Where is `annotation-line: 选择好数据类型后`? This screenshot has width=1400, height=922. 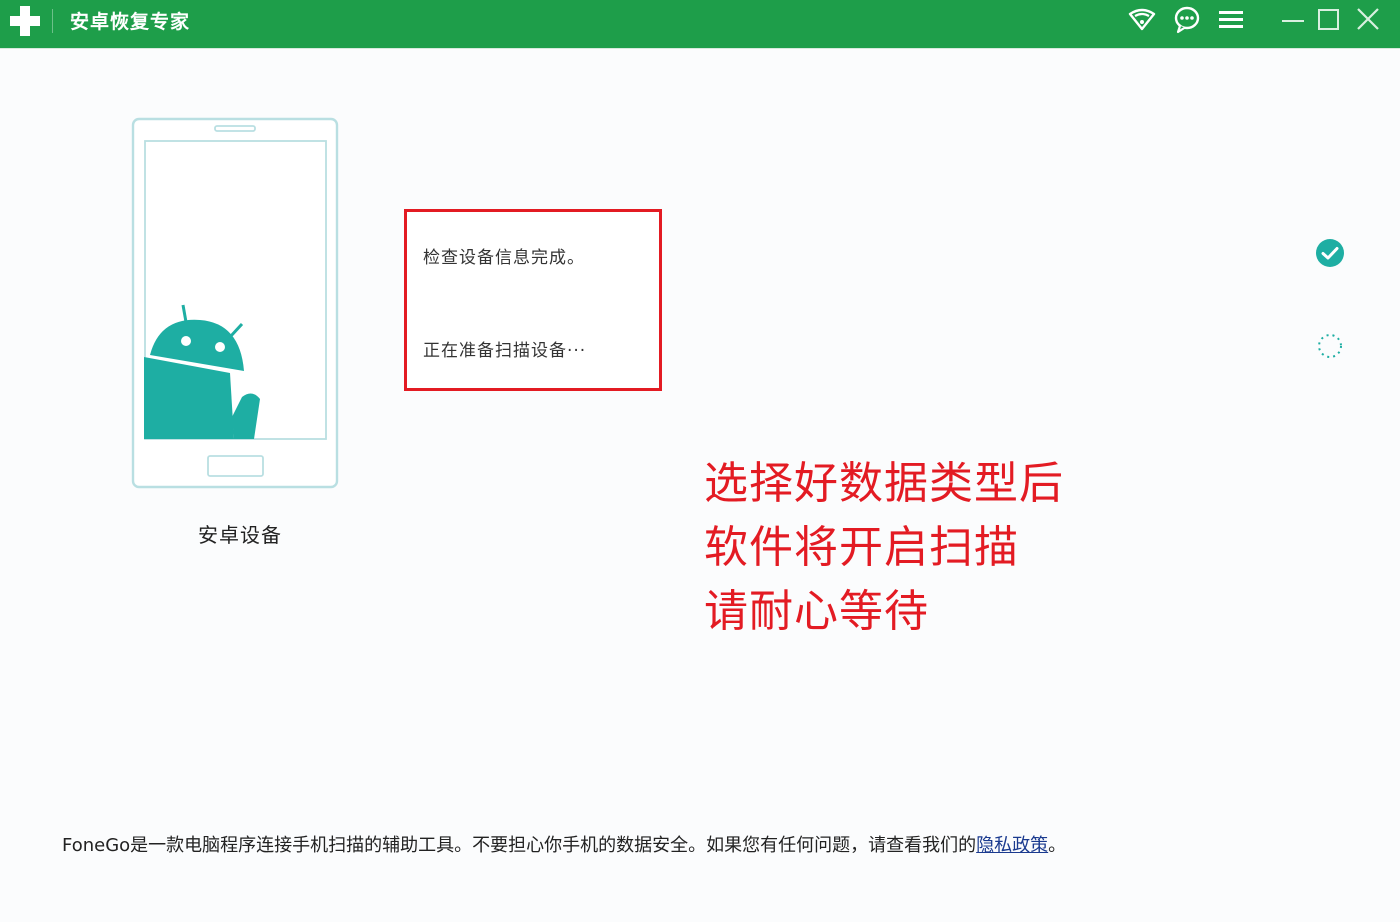 annotation-line: 选择好数据类型后 is located at coordinates (884, 483).